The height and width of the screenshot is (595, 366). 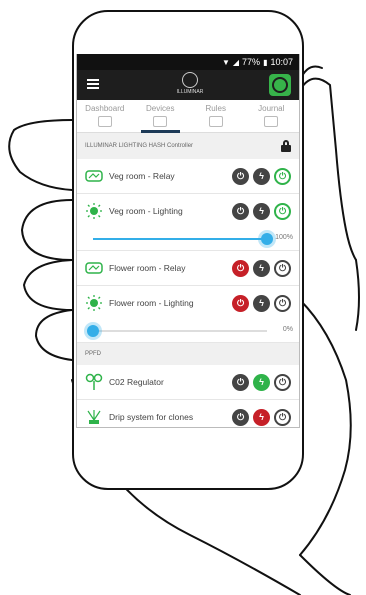 I want to click on ppfd-header: PPFD, so click(x=188, y=354).